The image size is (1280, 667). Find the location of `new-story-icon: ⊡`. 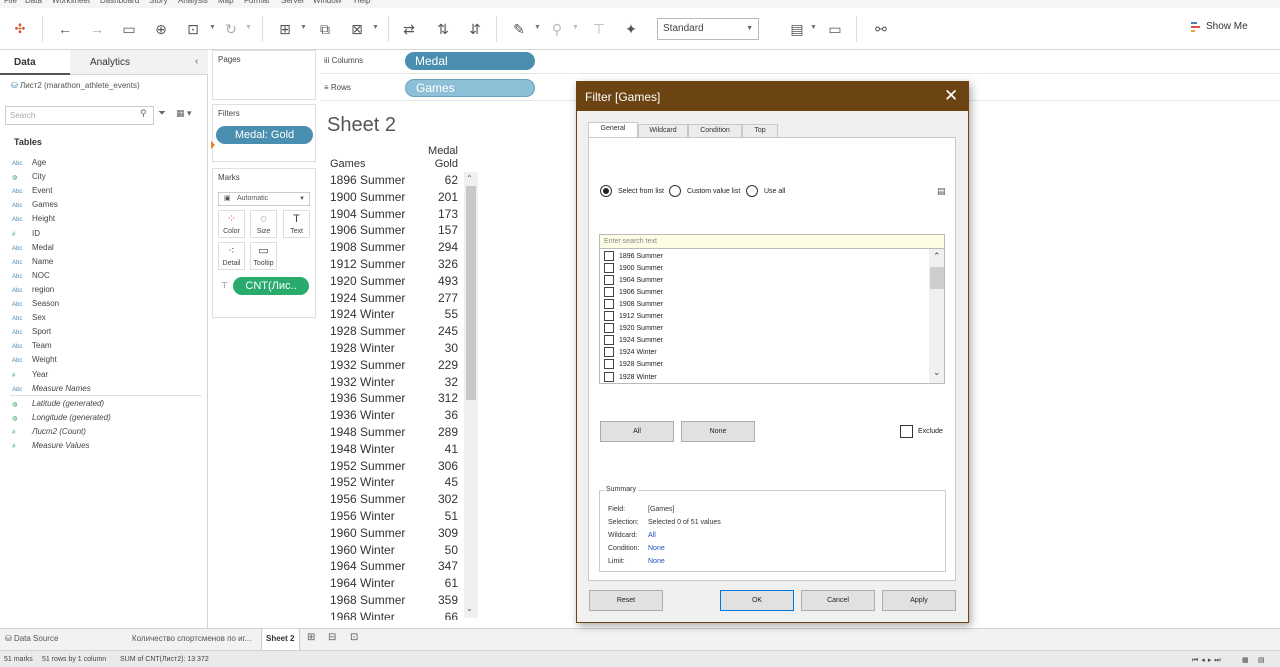

new-story-icon: ⊡ is located at coordinates (354, 637).